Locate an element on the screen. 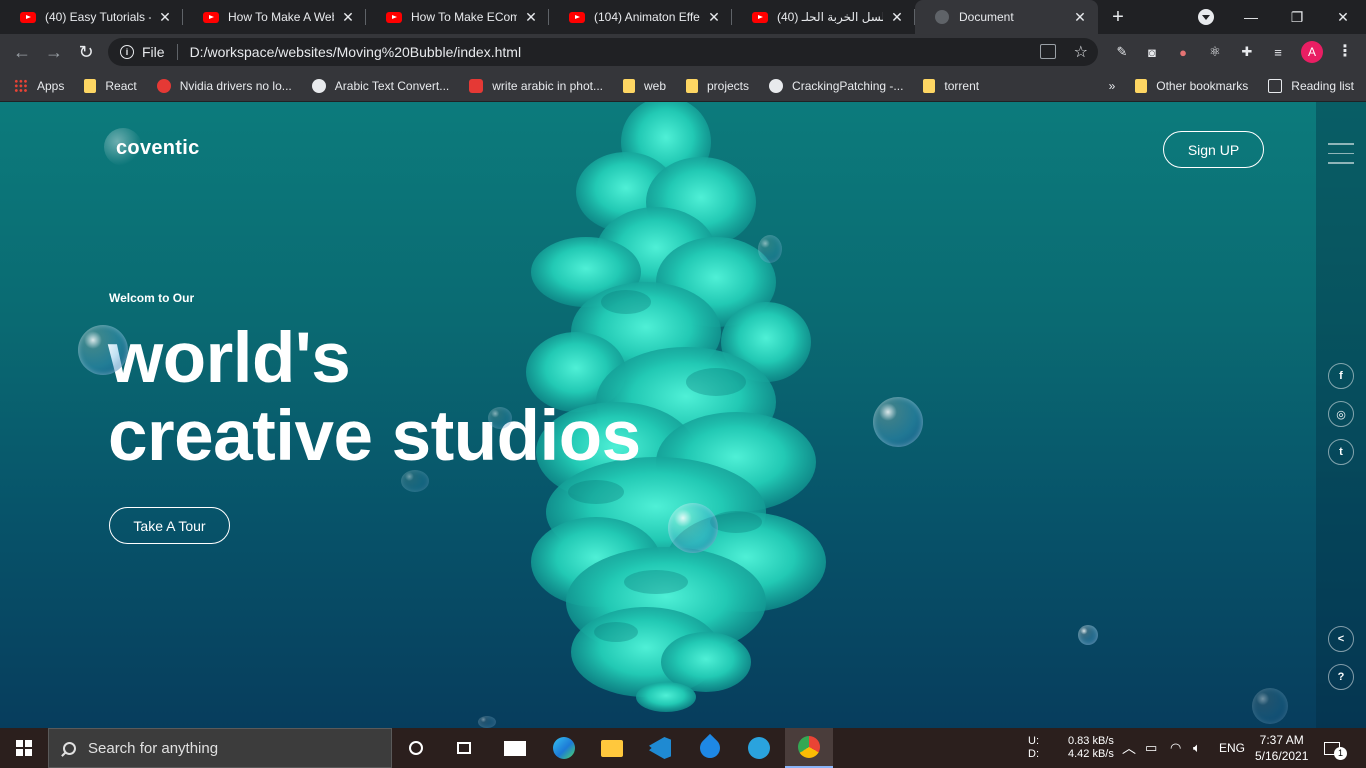  bookmark-label: web is located at coordinates (654, 85).